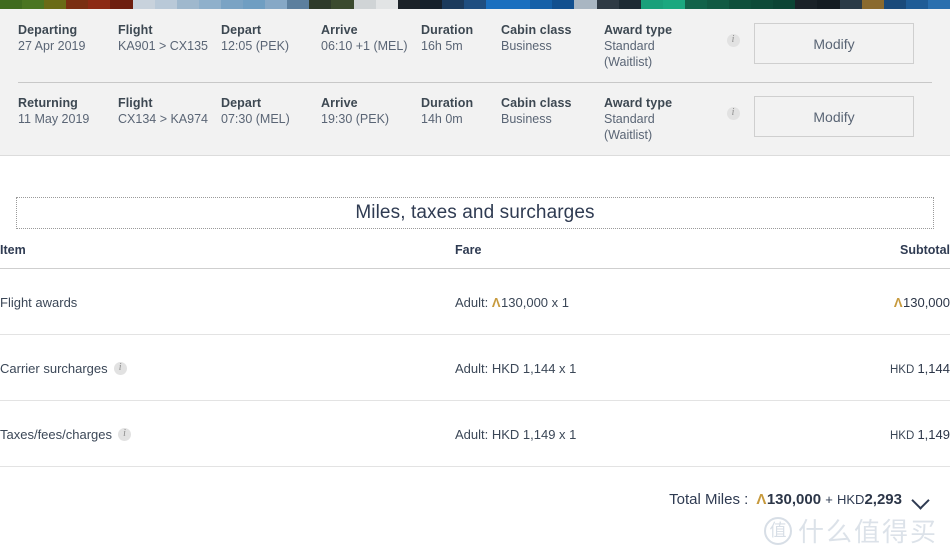 The height and width of the screenshot is (553, 950). Describe the element at coordinates (526, 119) in the screenshot. I see `cabin-class-value: Business` at that location.